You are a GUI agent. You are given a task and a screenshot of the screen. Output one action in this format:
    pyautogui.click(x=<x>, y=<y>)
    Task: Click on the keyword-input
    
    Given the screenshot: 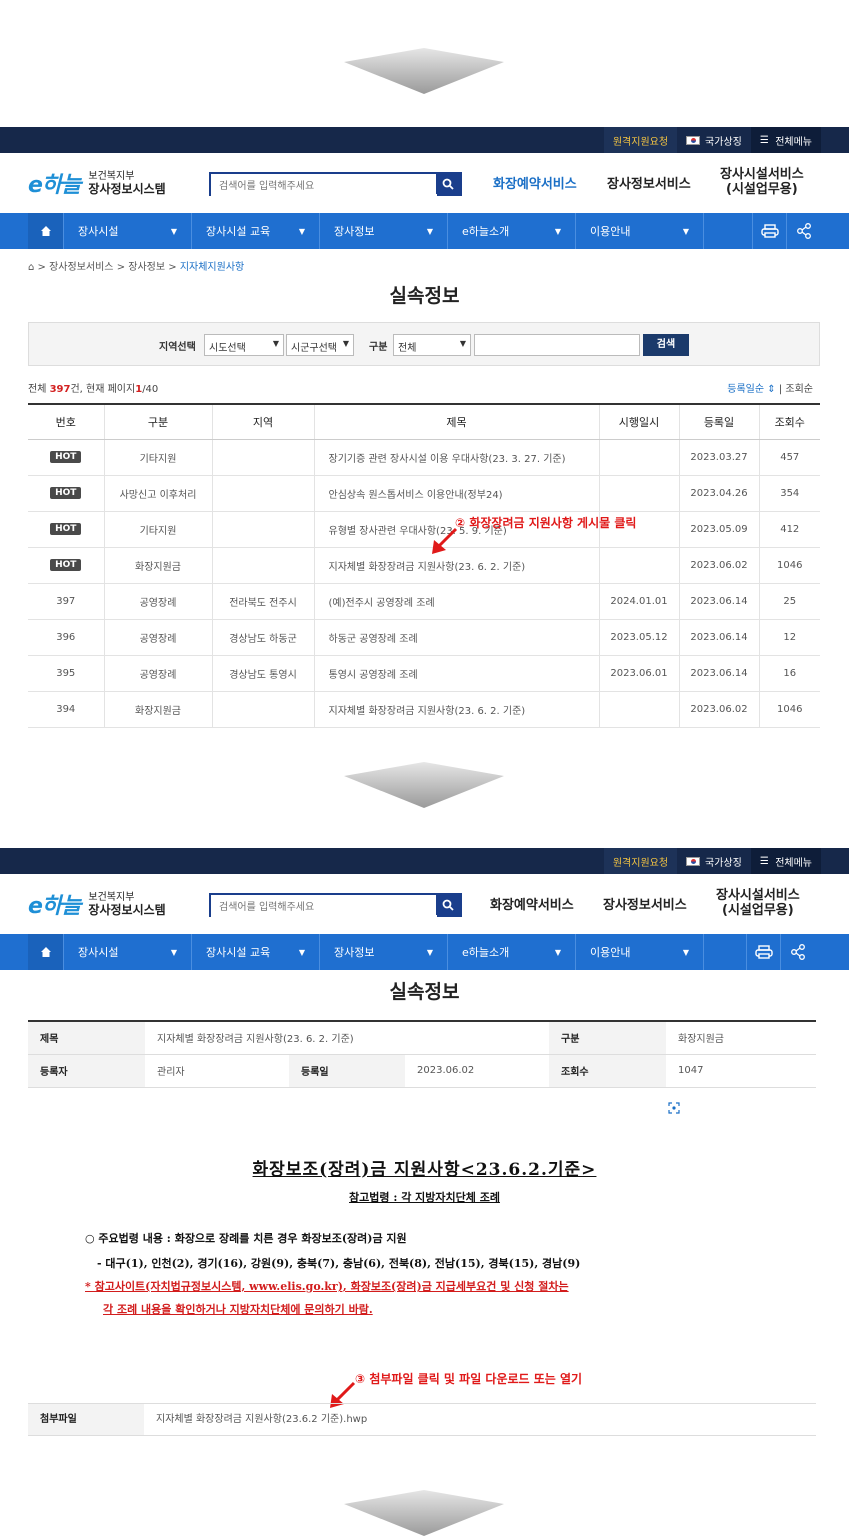 What is the action you would take?
    pyautogui.click(x=557, y=345)
    